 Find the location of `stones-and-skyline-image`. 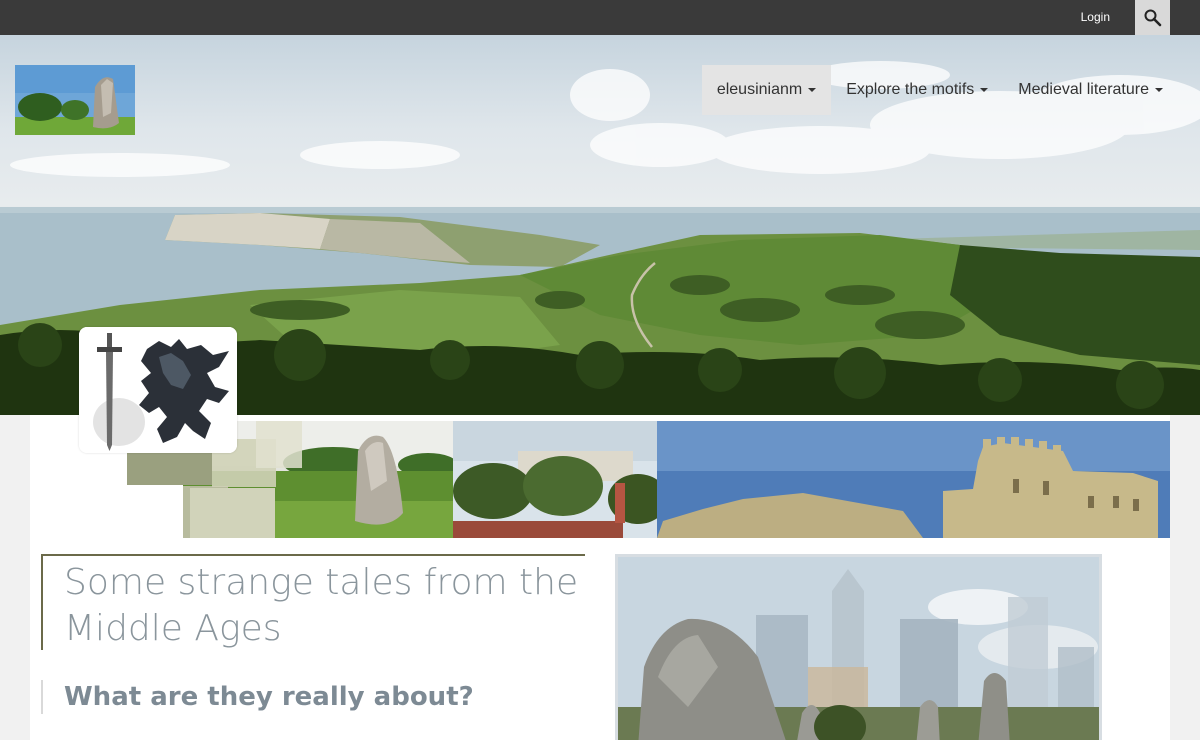

stones-and-skyline-image is located at coordinates (858, 648).